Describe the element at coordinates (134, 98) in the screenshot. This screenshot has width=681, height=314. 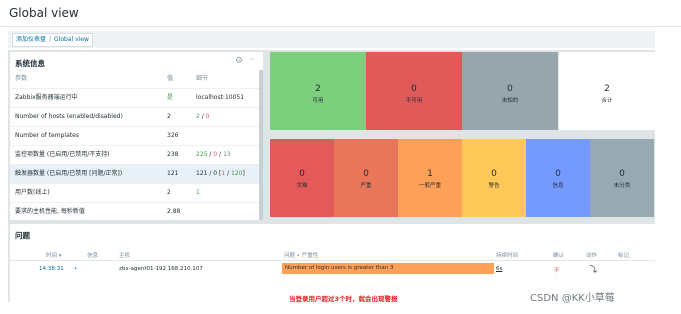
I see `table-row: Zabbix服务器端运行中 是 localhost:10051` at that location.